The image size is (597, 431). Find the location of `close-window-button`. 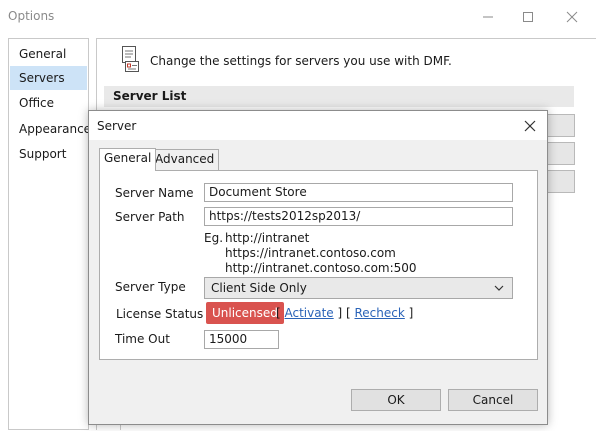

close-window-button is located at coordinates (572, 17).